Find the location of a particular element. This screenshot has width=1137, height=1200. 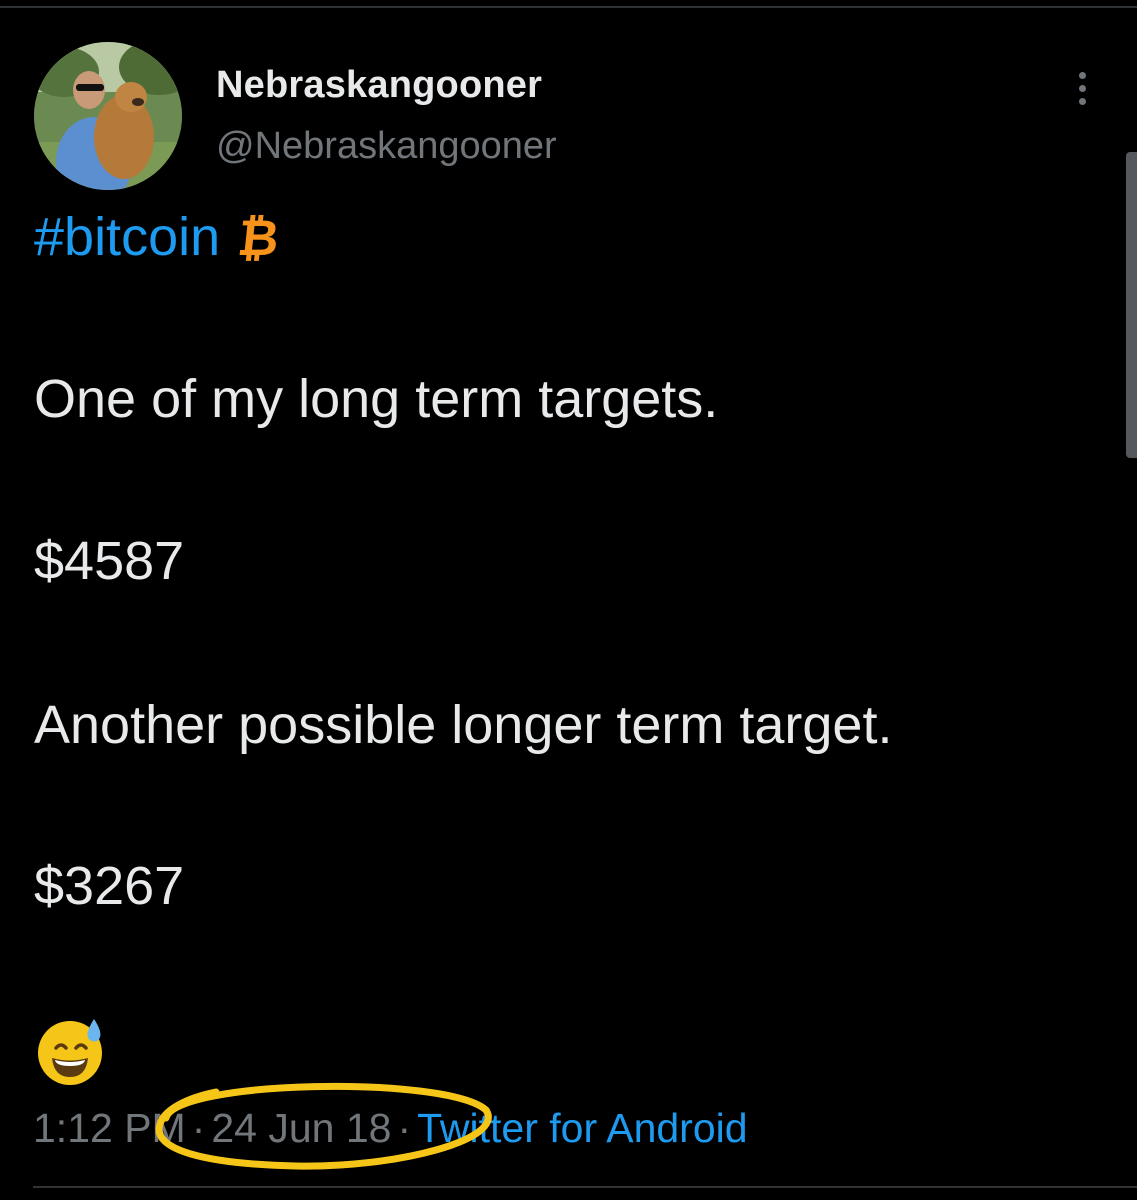

author-handle: @Nebraskangooner is located at coordinates (386, 146).